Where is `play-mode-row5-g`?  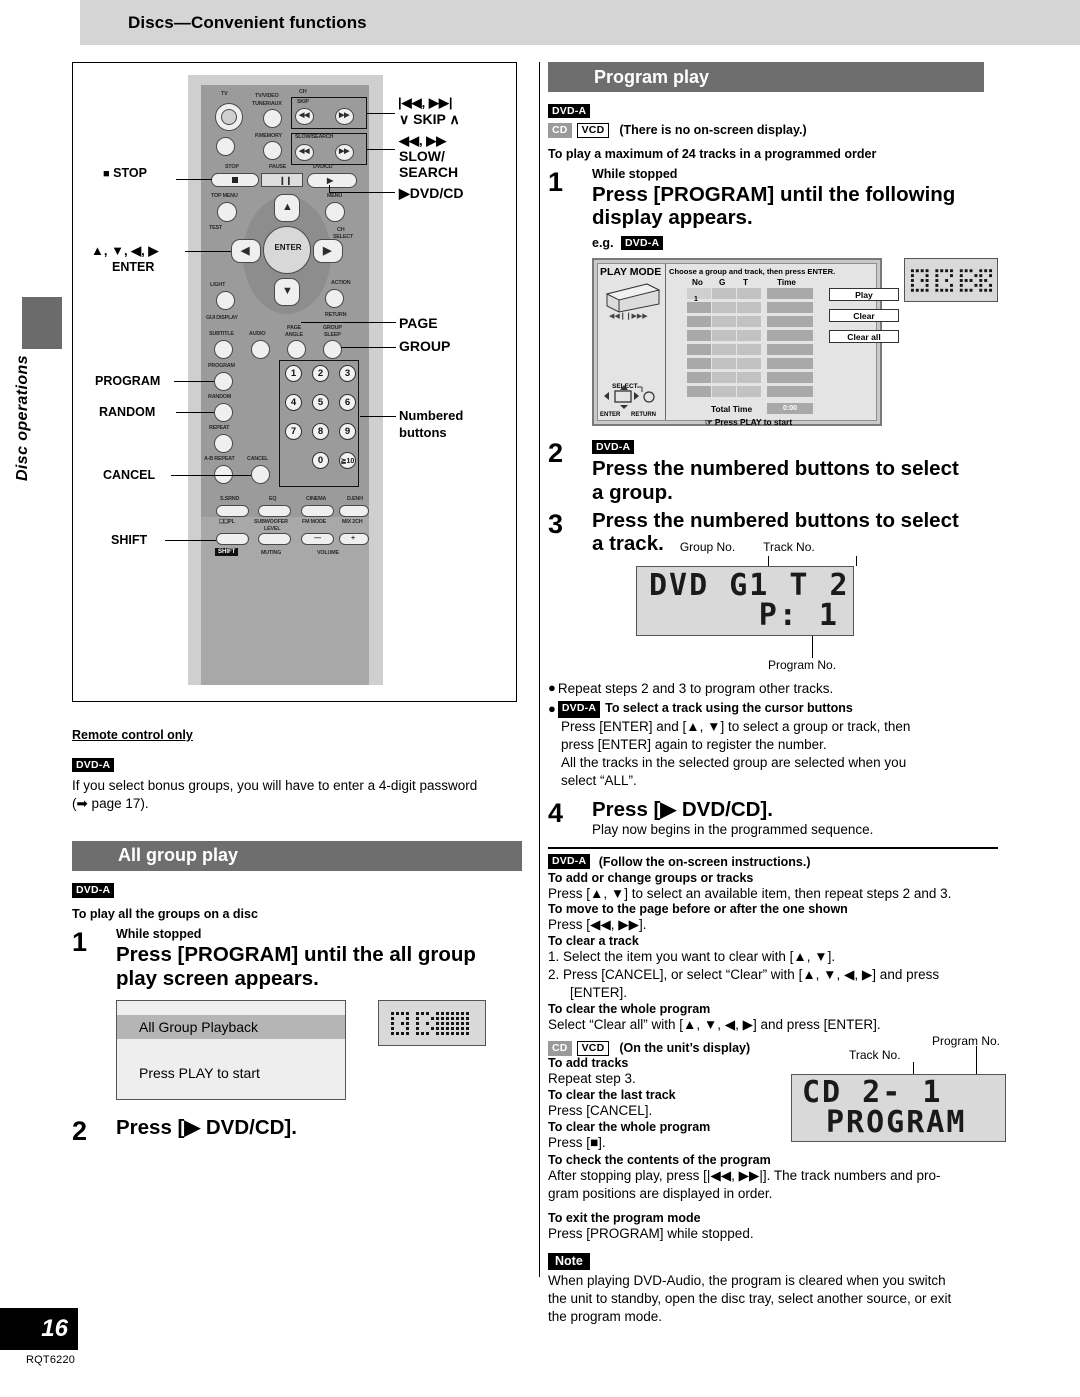 play-mode-row5-g is located at coordinates (724, 350).